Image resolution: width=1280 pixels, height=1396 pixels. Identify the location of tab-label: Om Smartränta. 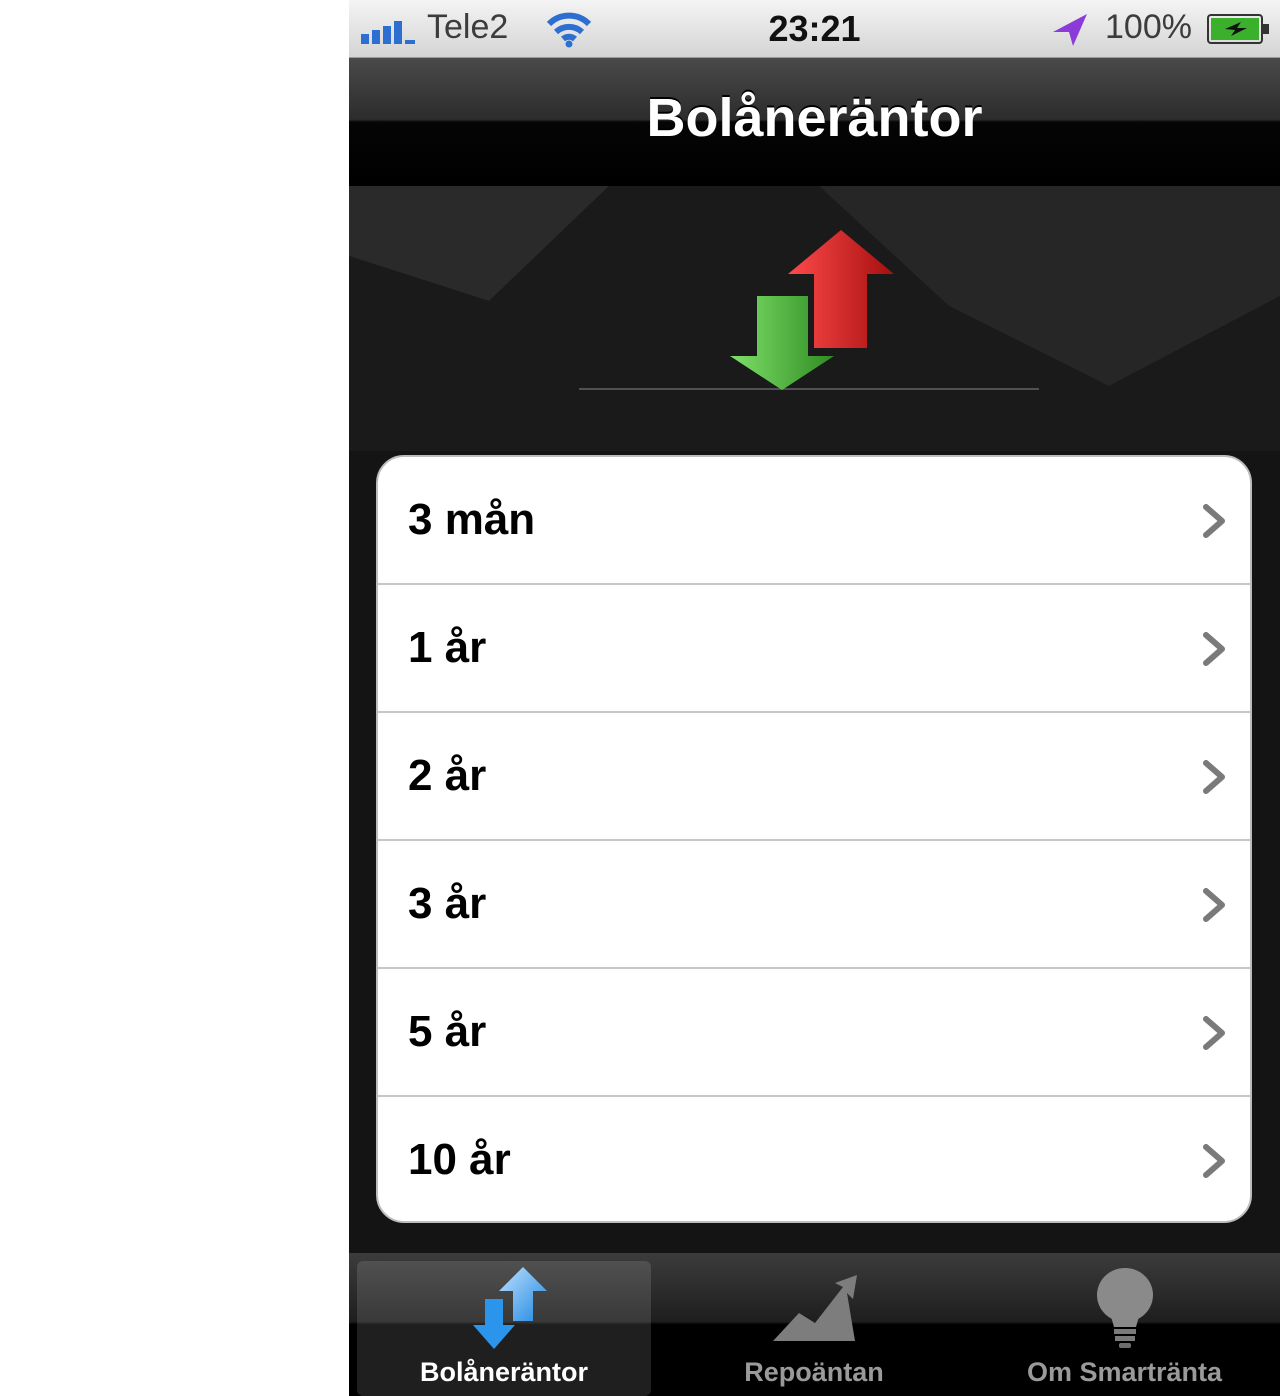
(1124, 1372).